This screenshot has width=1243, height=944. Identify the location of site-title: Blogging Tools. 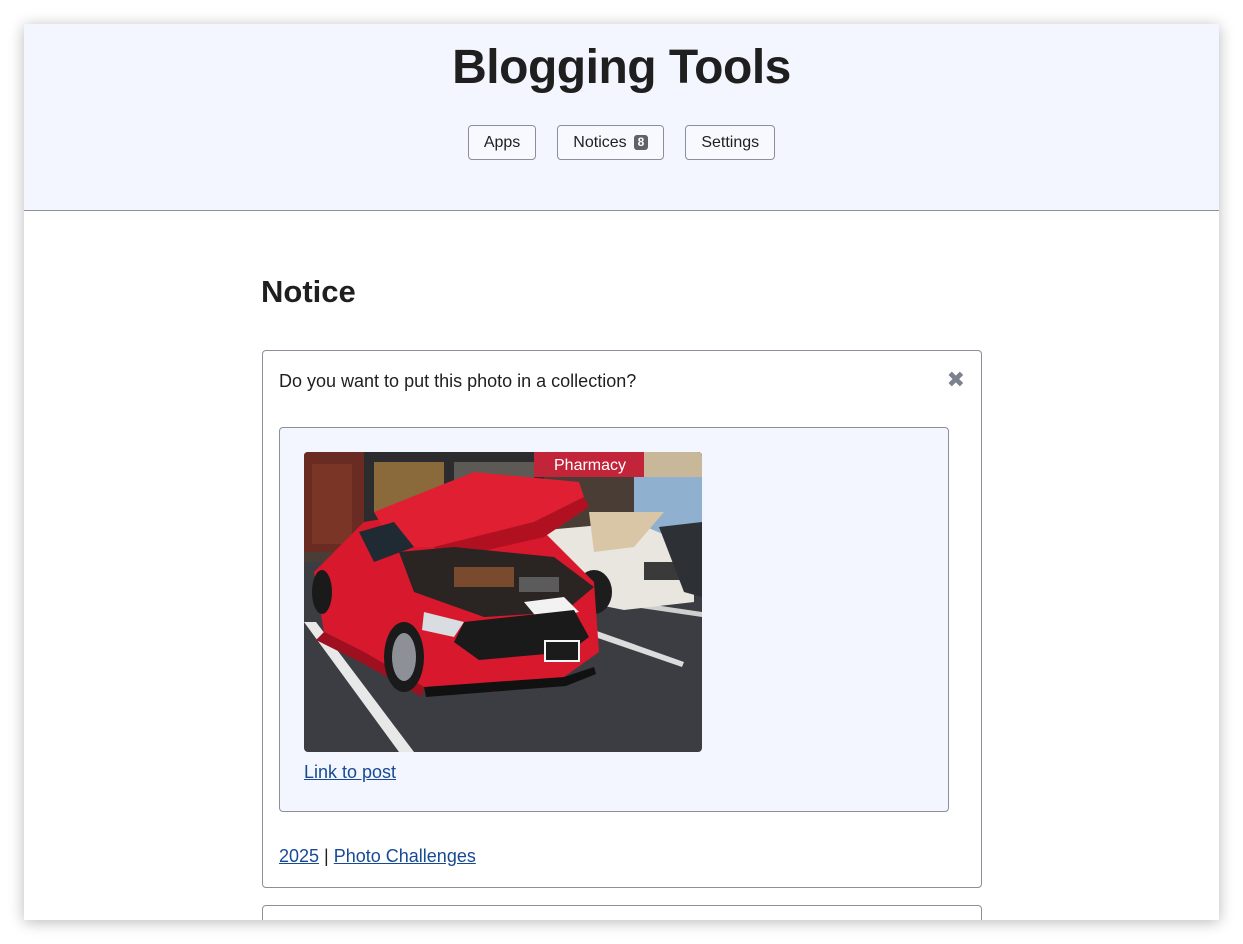
(621, 67).